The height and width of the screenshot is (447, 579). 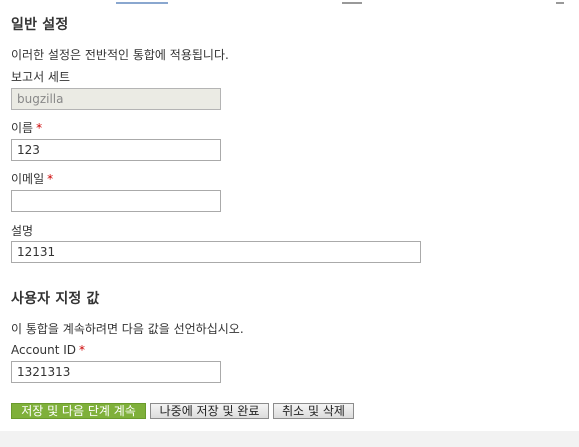 I want to click on save-and-continue-button: 저장 및 다음 단계 계속, so click(x=78, y=411).